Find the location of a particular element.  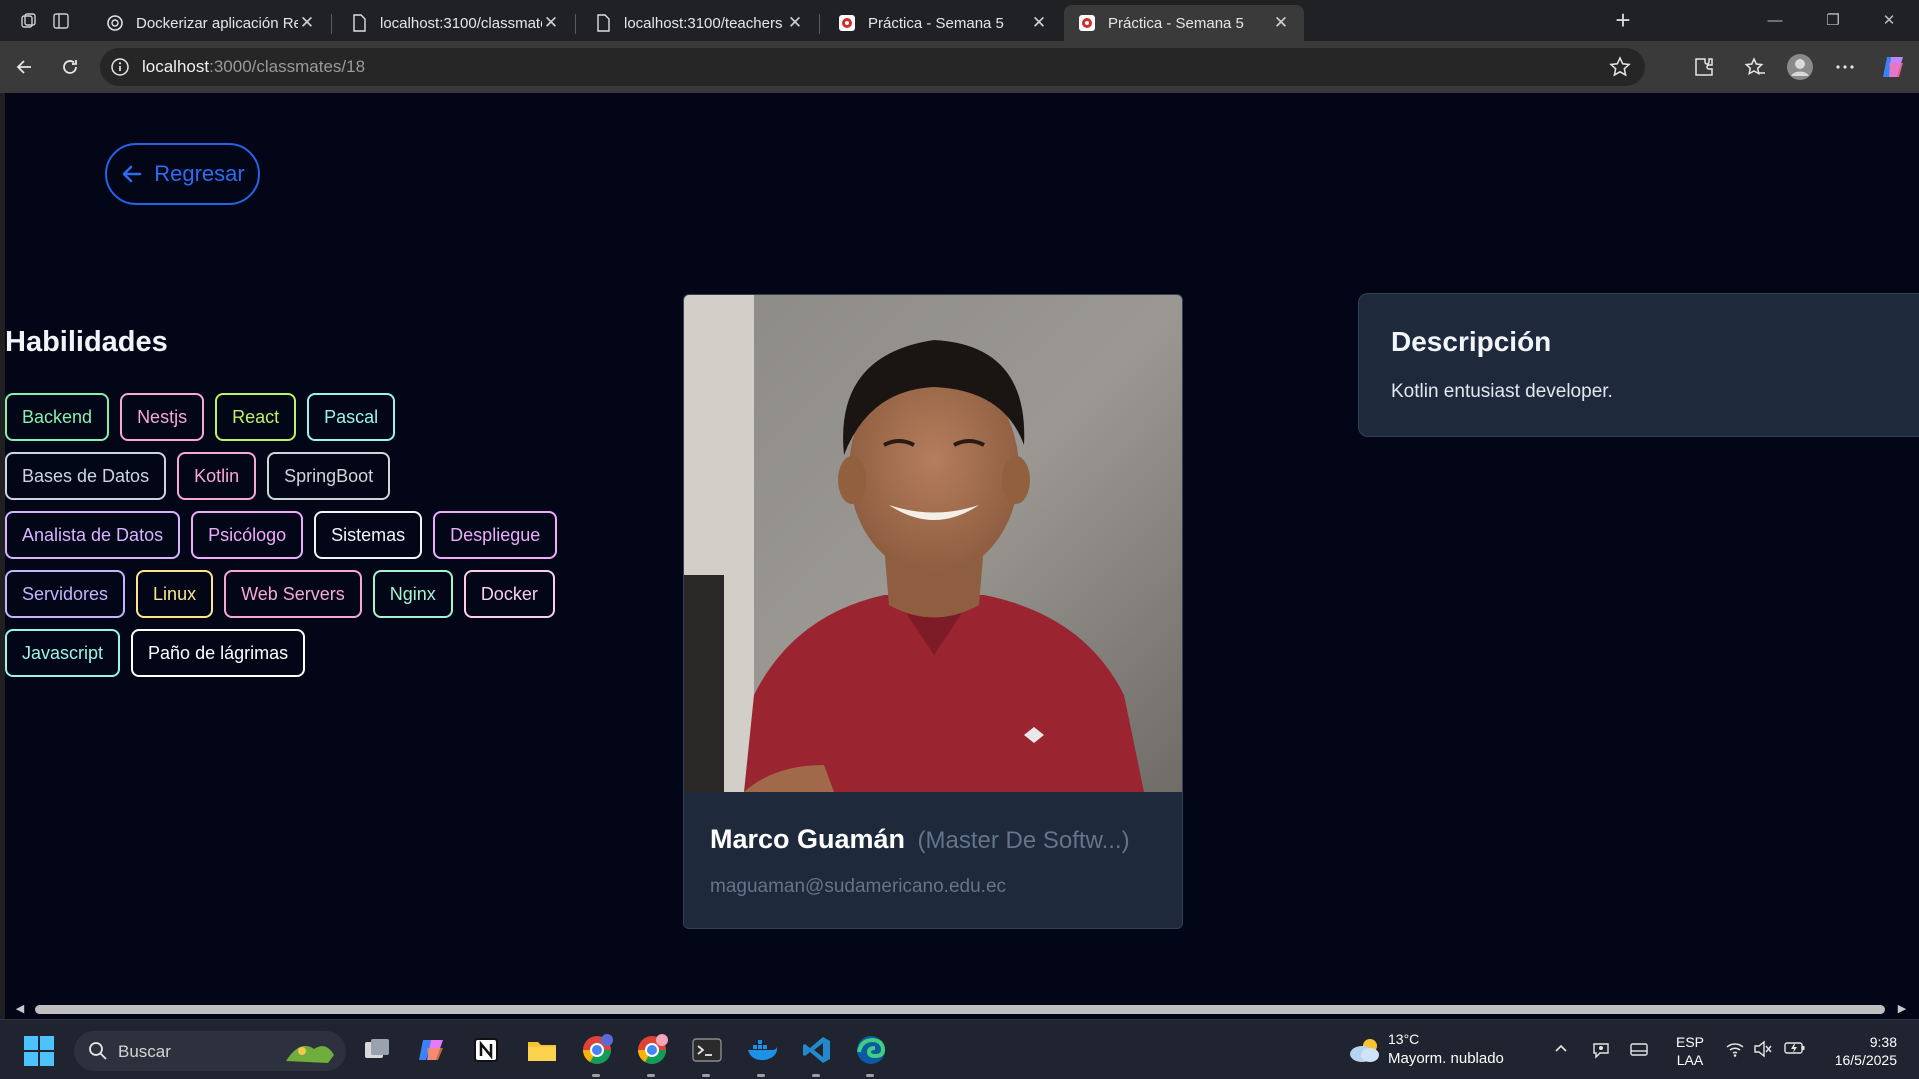

skill-chip: SpringBoot is located at coordinates (329, 476).